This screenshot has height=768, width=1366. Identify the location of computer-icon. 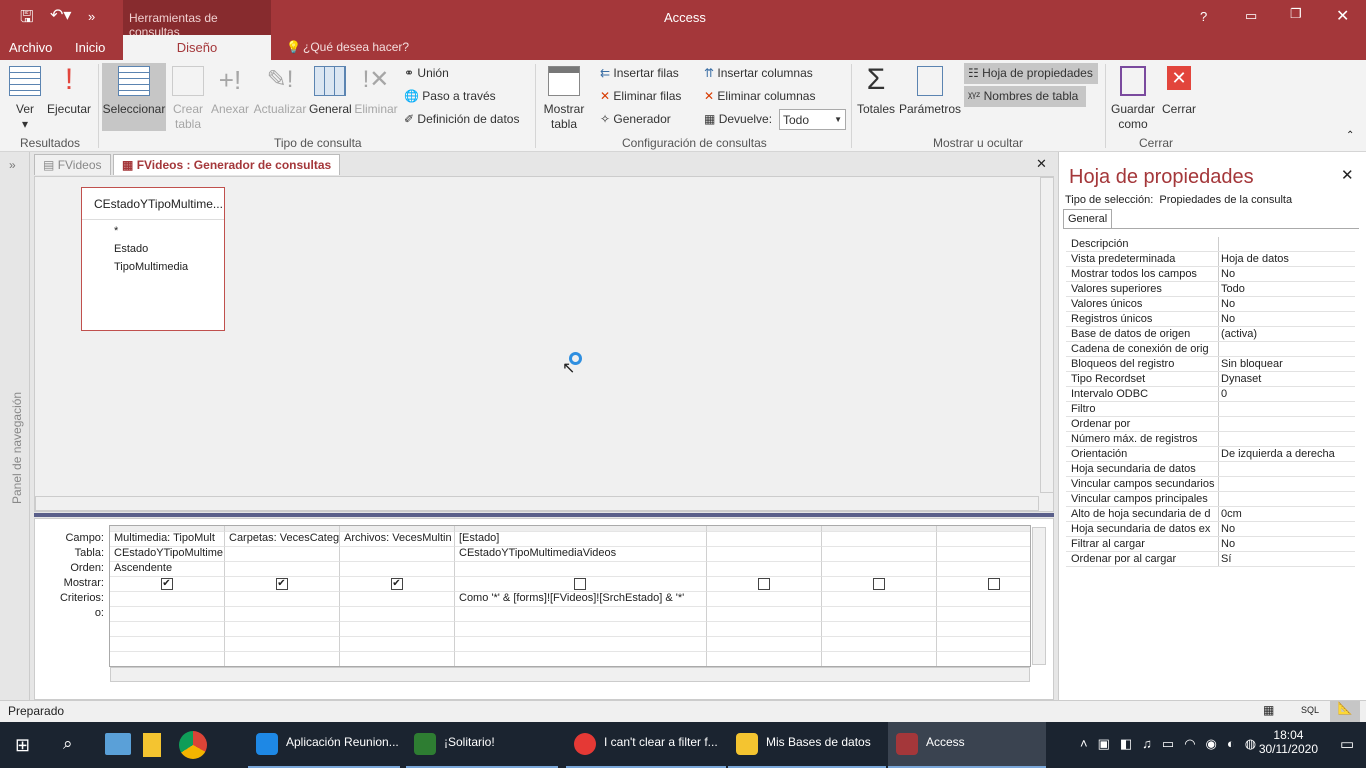
(118, 744).